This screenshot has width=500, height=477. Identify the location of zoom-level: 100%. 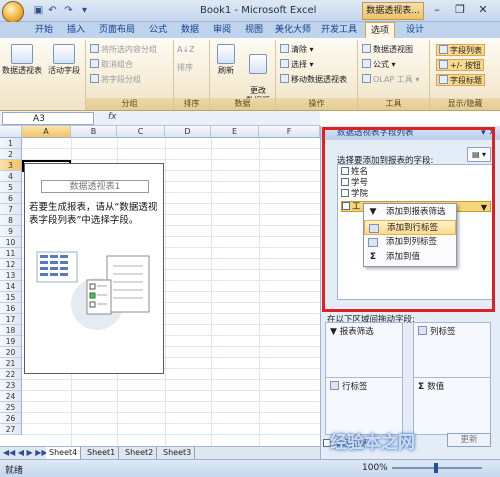
(375, 468).